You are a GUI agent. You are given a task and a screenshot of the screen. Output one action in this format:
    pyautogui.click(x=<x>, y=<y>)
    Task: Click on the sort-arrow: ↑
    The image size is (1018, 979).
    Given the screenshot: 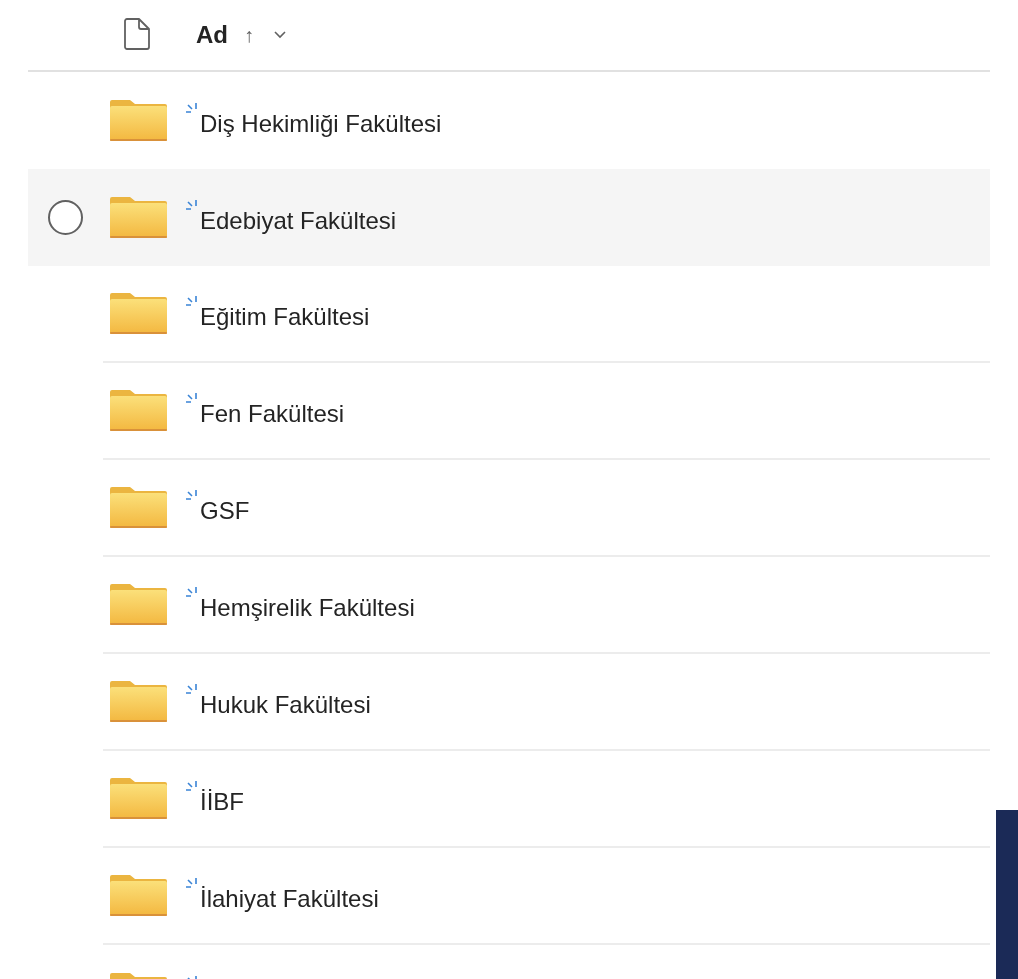 What is the action you would take?
    pyautogui.click(x=249, y=35)
    